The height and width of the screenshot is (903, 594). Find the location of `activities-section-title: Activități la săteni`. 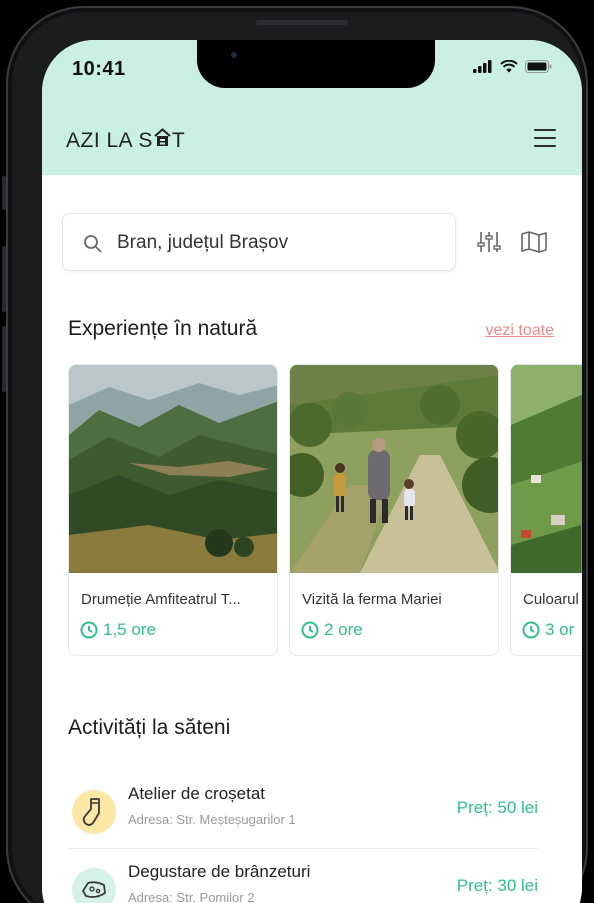

activities-section-title: Activități la săteni is located at coordinates (149, 727).